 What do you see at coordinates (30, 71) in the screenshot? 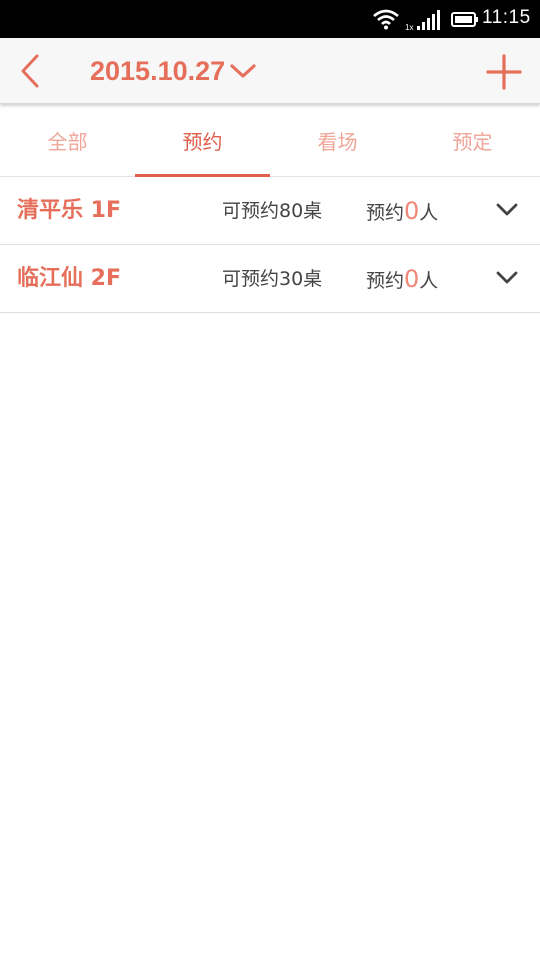
I see `back-icon` at bounding box center [30, 71].